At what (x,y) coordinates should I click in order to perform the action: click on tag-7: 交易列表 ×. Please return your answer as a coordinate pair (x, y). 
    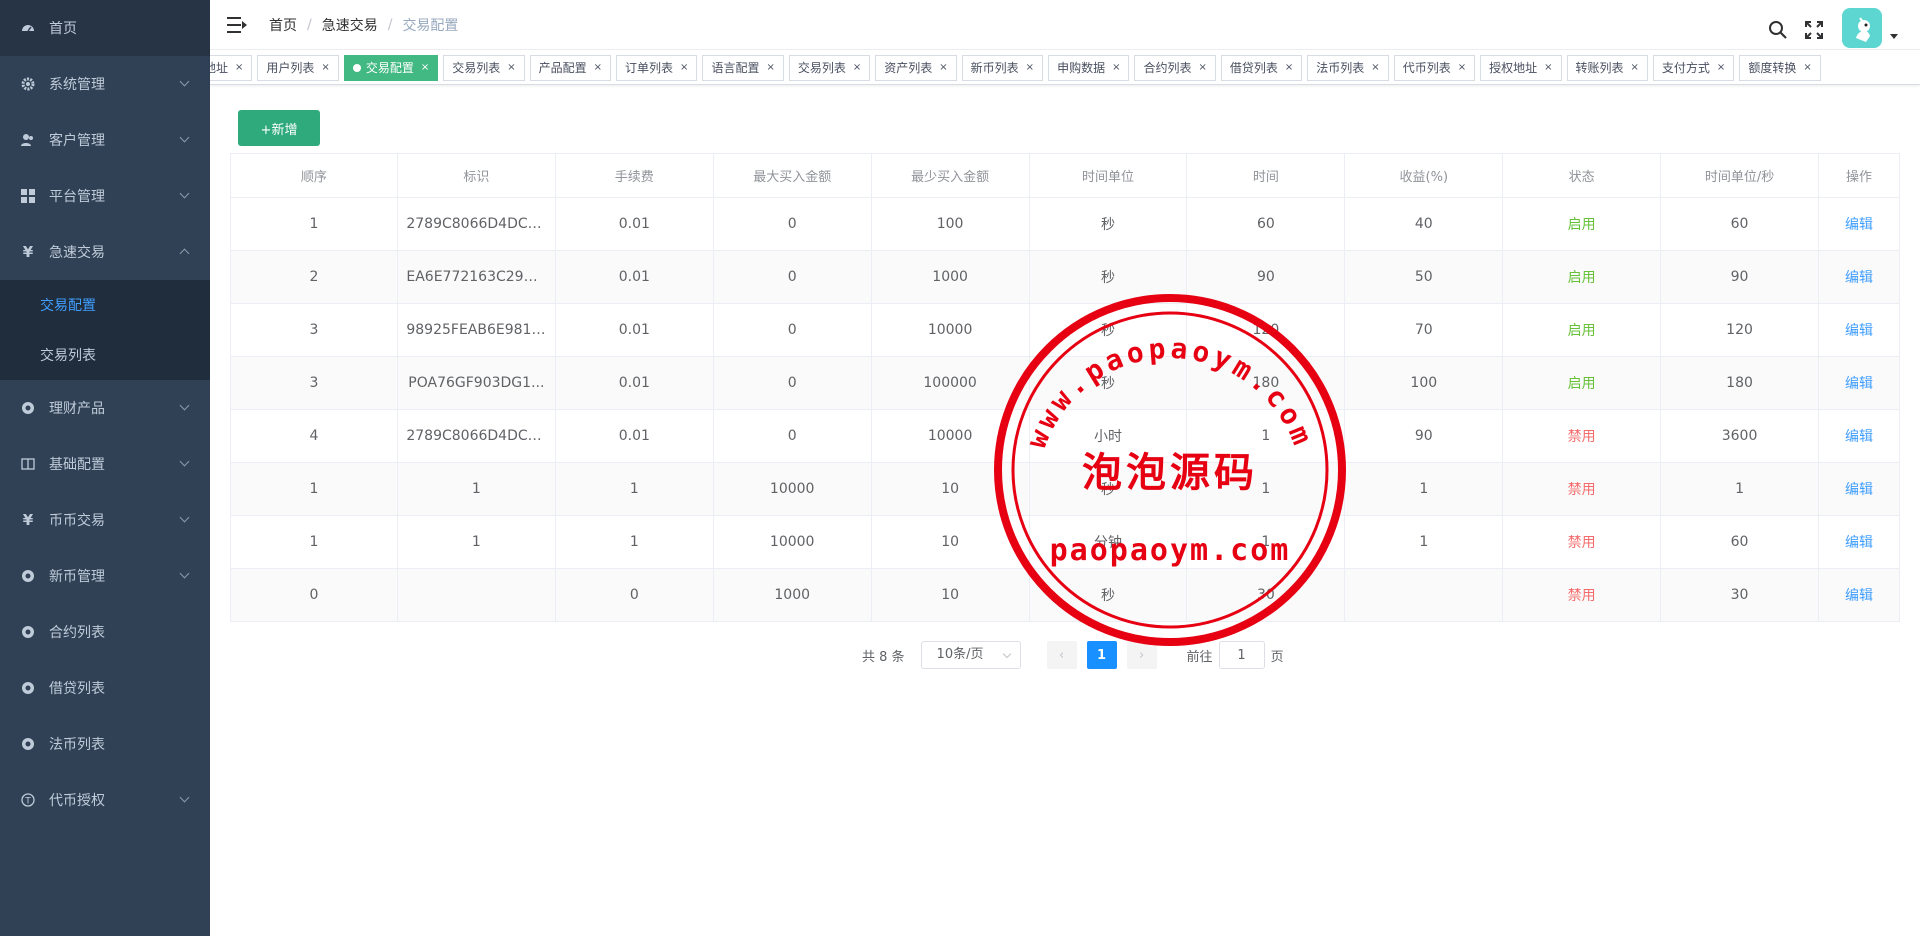
    Looking at the image, I should click on (829, 68).